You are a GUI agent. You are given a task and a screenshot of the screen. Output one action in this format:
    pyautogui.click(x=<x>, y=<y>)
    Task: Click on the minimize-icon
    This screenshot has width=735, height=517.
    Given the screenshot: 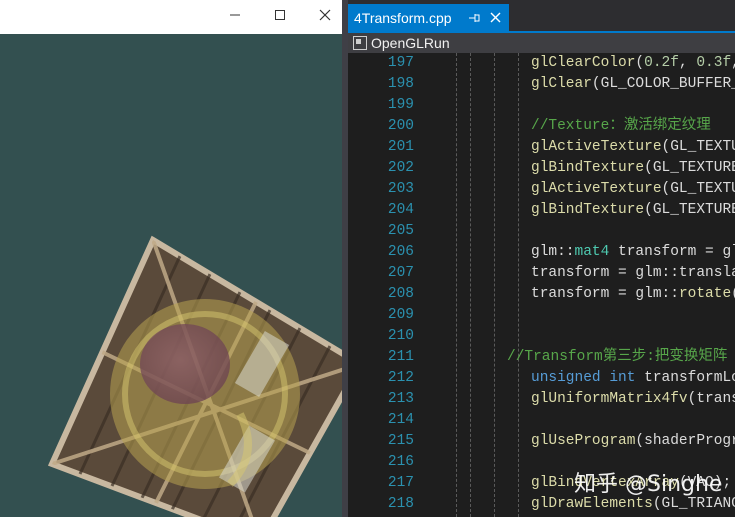 What is the action you would take?
    pyautogui.click(x=235, y=17)
    